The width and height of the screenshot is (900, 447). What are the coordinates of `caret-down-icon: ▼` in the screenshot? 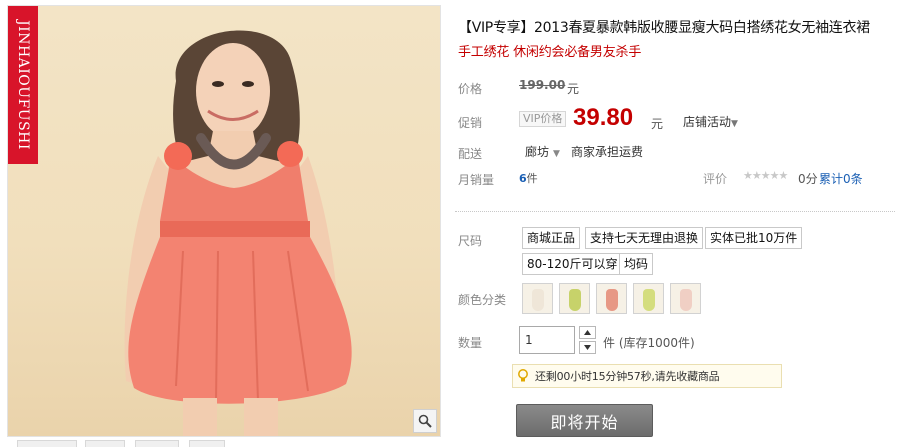 It's located at (556, 154).